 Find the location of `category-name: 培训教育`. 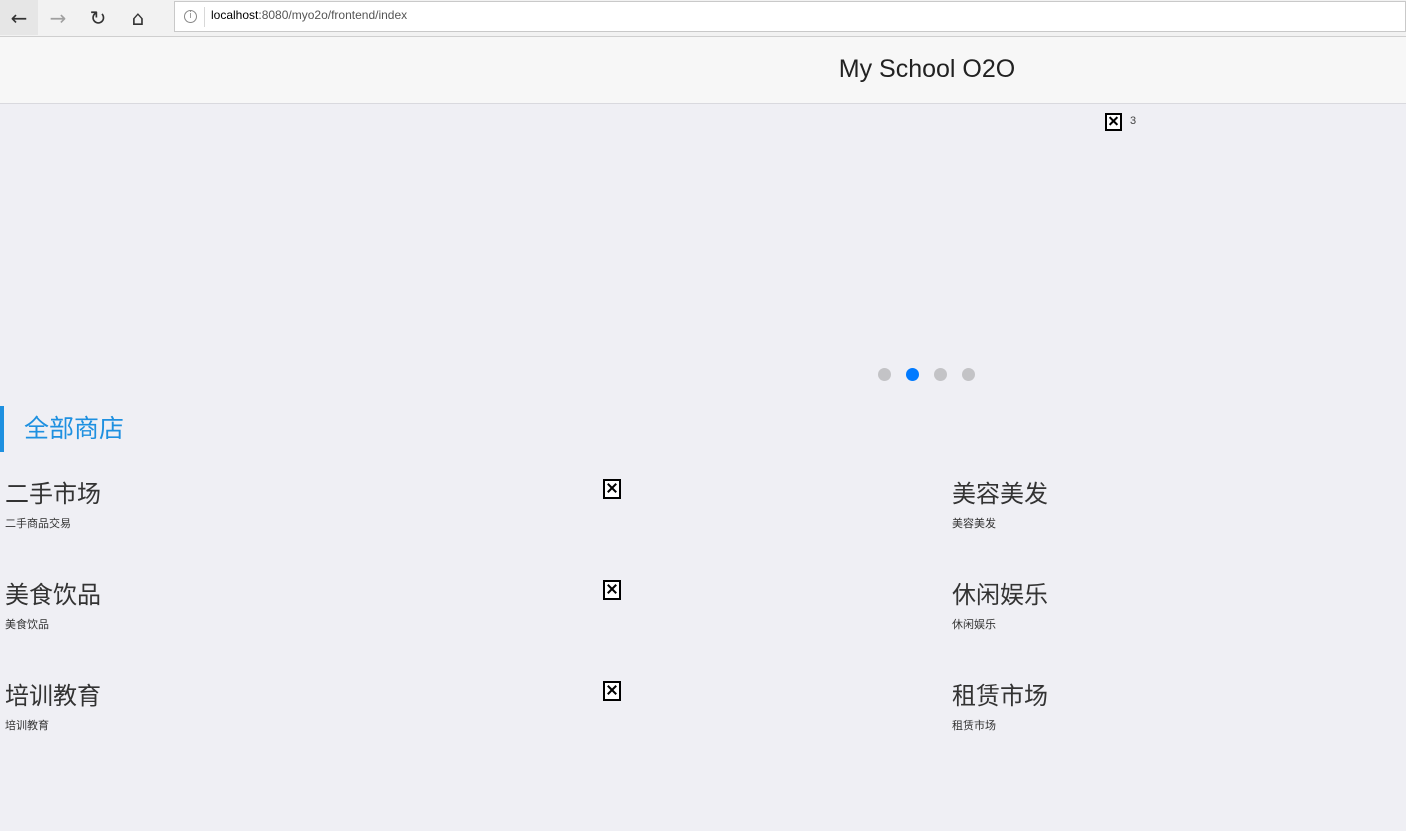

category-name: 培训教育 is located at coordinates (53, 696).